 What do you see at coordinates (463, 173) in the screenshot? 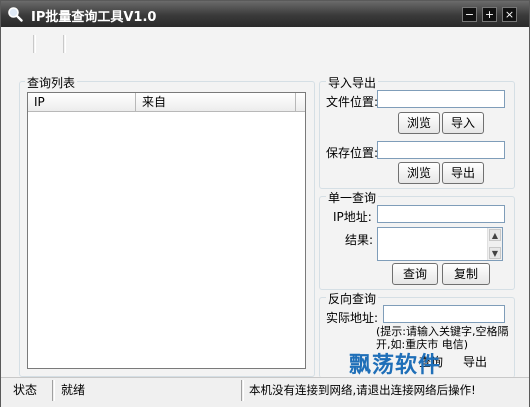
I see `export-button: 导出` at bounding box center [463, 173].